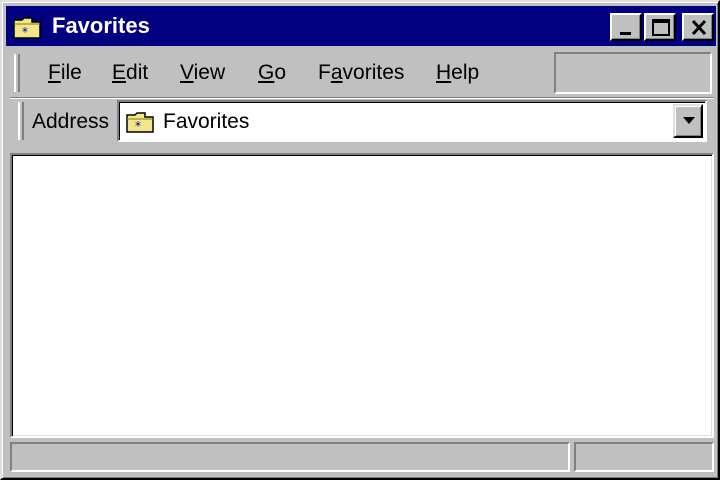 The width and height of the screenshot is (720, 480). What do you see at coordinates (206, 122) in the screenshot?
I see `address-value: Favorites` at bounding box center [206, 122].